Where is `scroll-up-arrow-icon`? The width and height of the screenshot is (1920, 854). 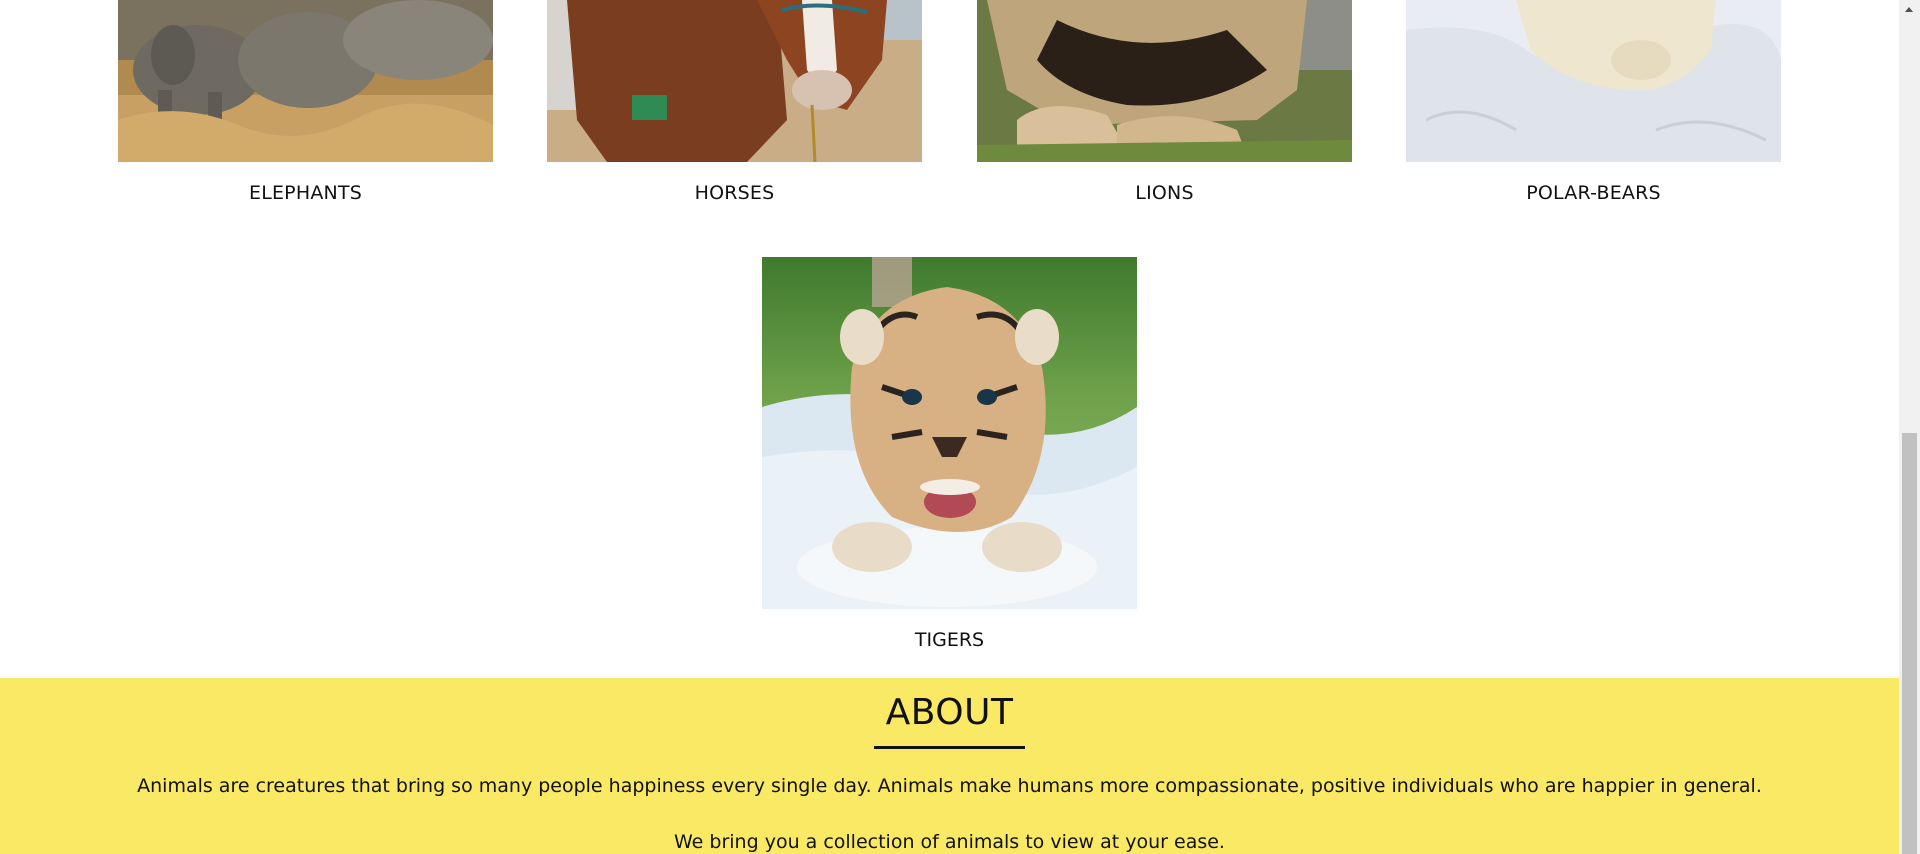 scroll-up-arrow-icon is located at coordinates (1909, 9).